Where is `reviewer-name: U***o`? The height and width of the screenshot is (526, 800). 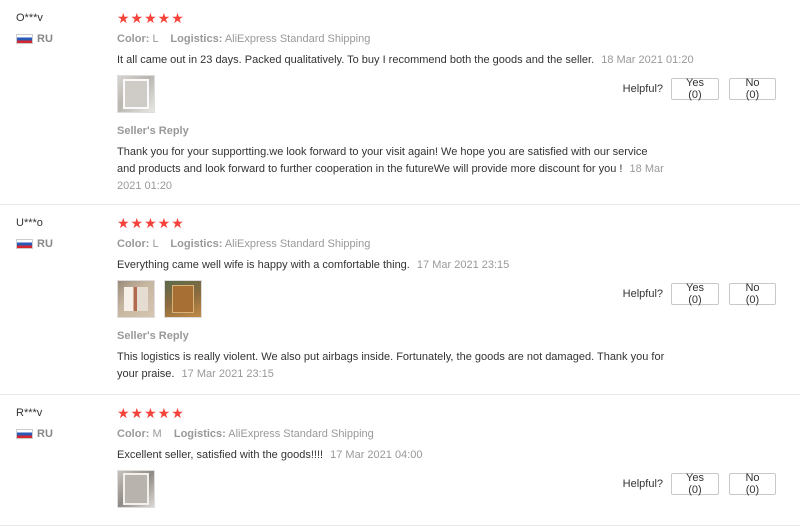 reviewer-name: U***o is located at coordinates (29, 223).